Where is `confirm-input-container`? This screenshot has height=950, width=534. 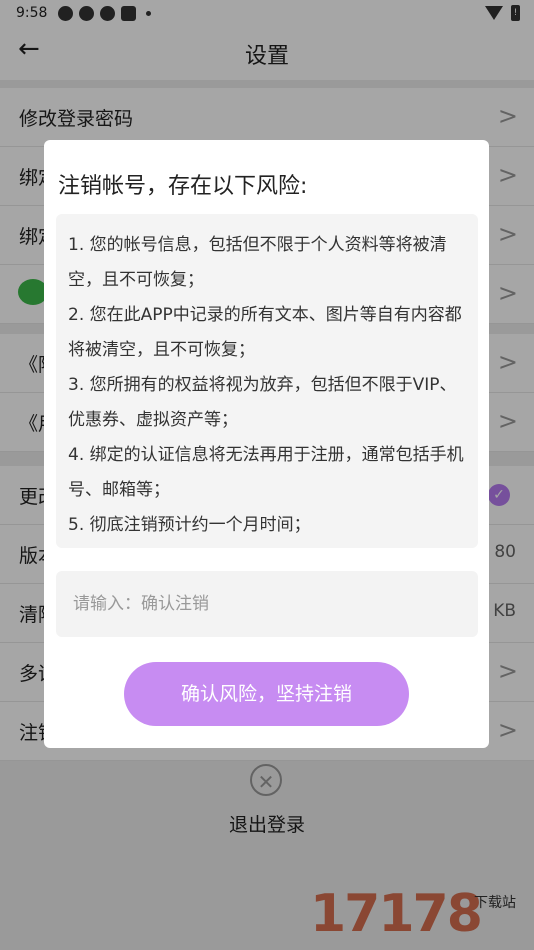
confirm-input-container is located at coordinates (267, 604).